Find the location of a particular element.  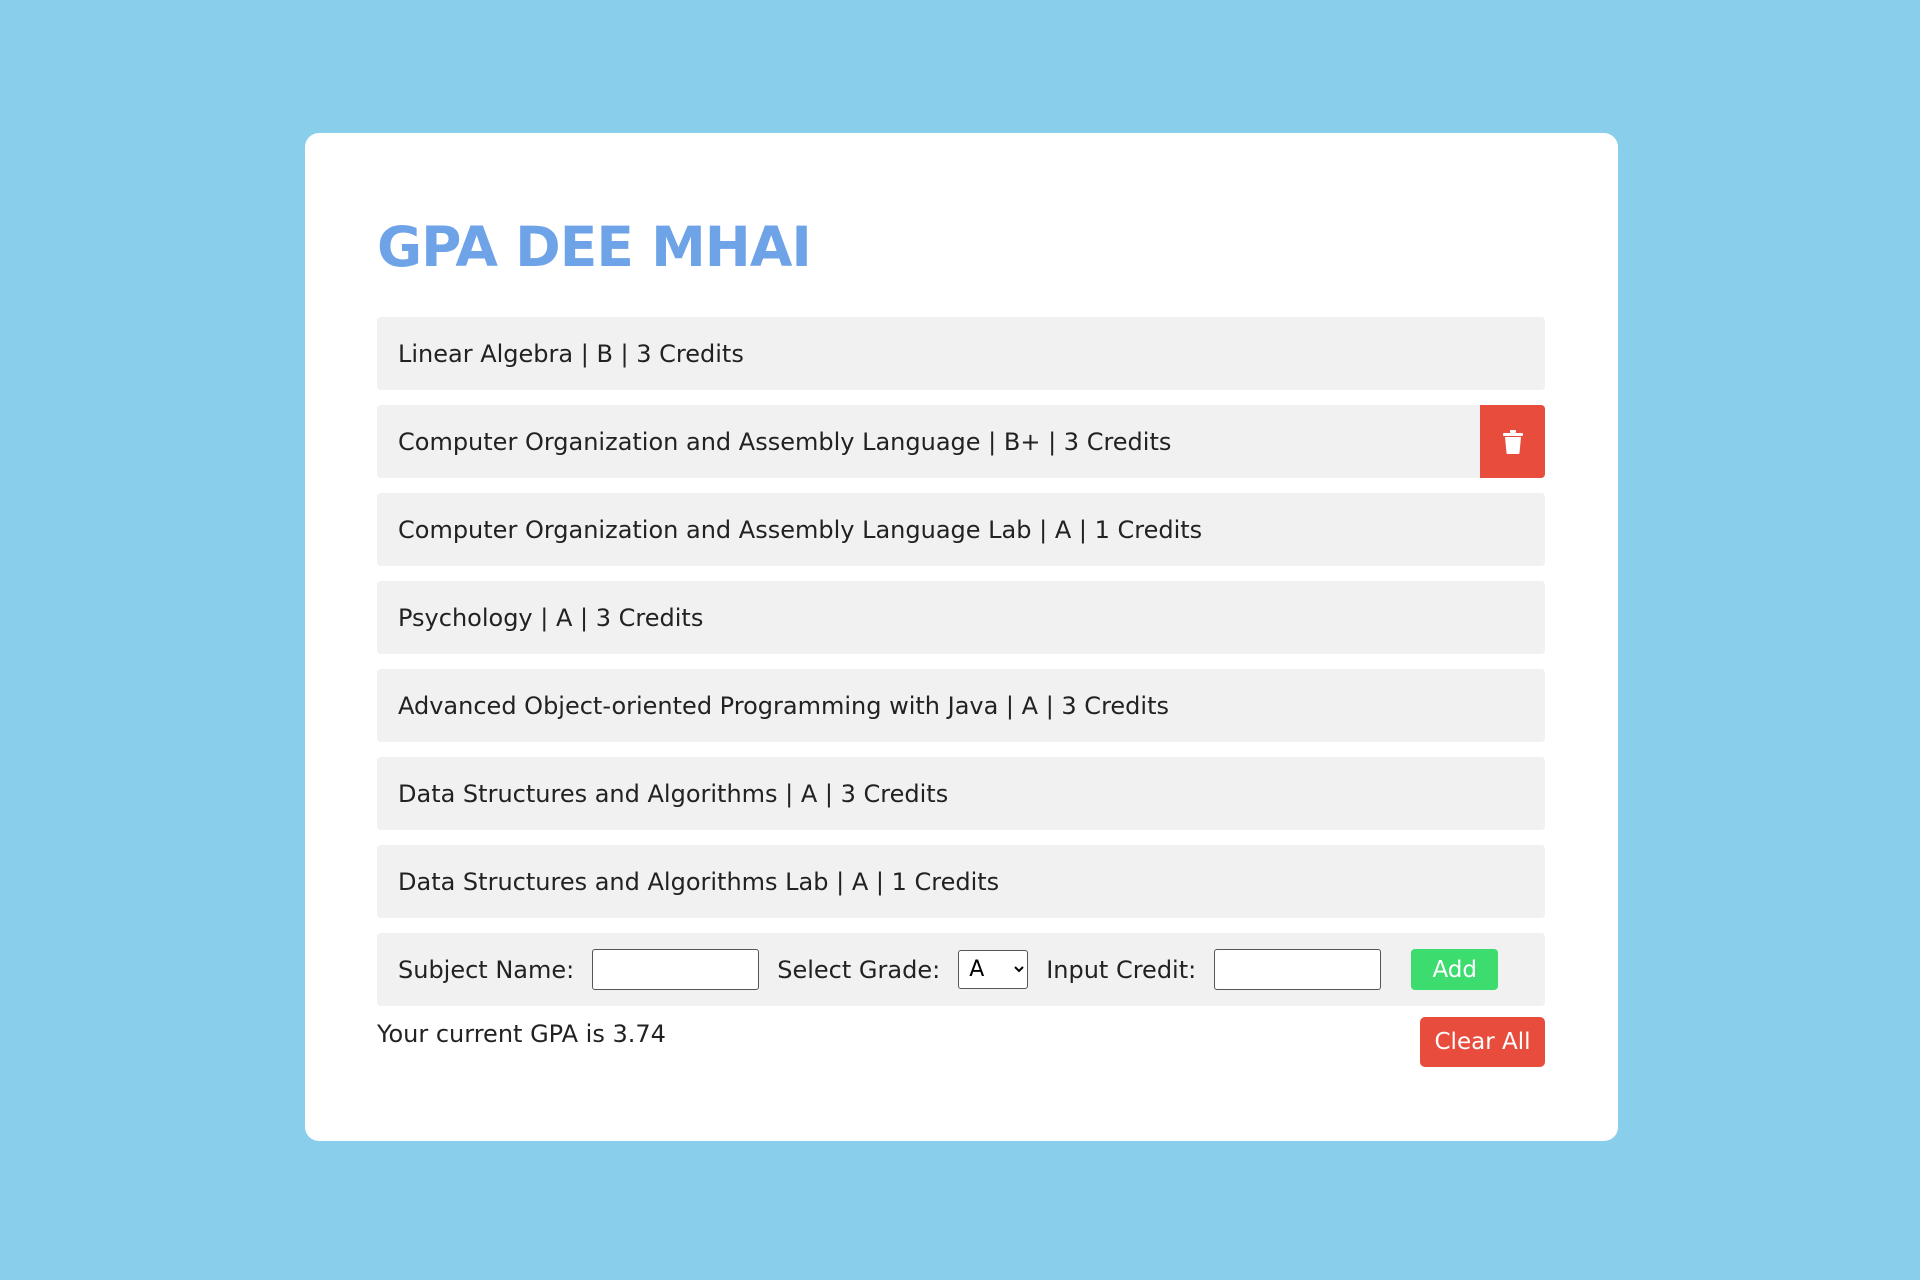

grade-select: A is located at coordinates (993, 969).